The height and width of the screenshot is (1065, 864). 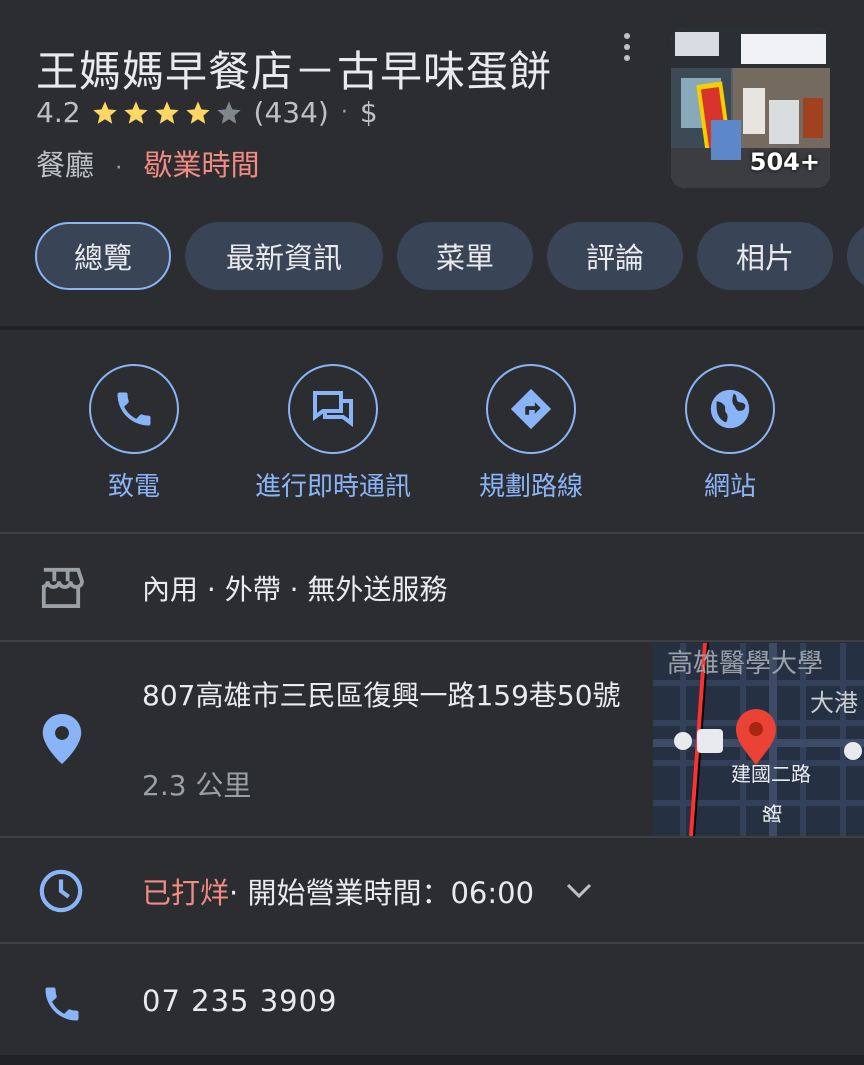 What do you see at coordinates (750, 108) in the screenshot?
I see `photo-thumbnail: 504+` at bounding box center [750, 108].